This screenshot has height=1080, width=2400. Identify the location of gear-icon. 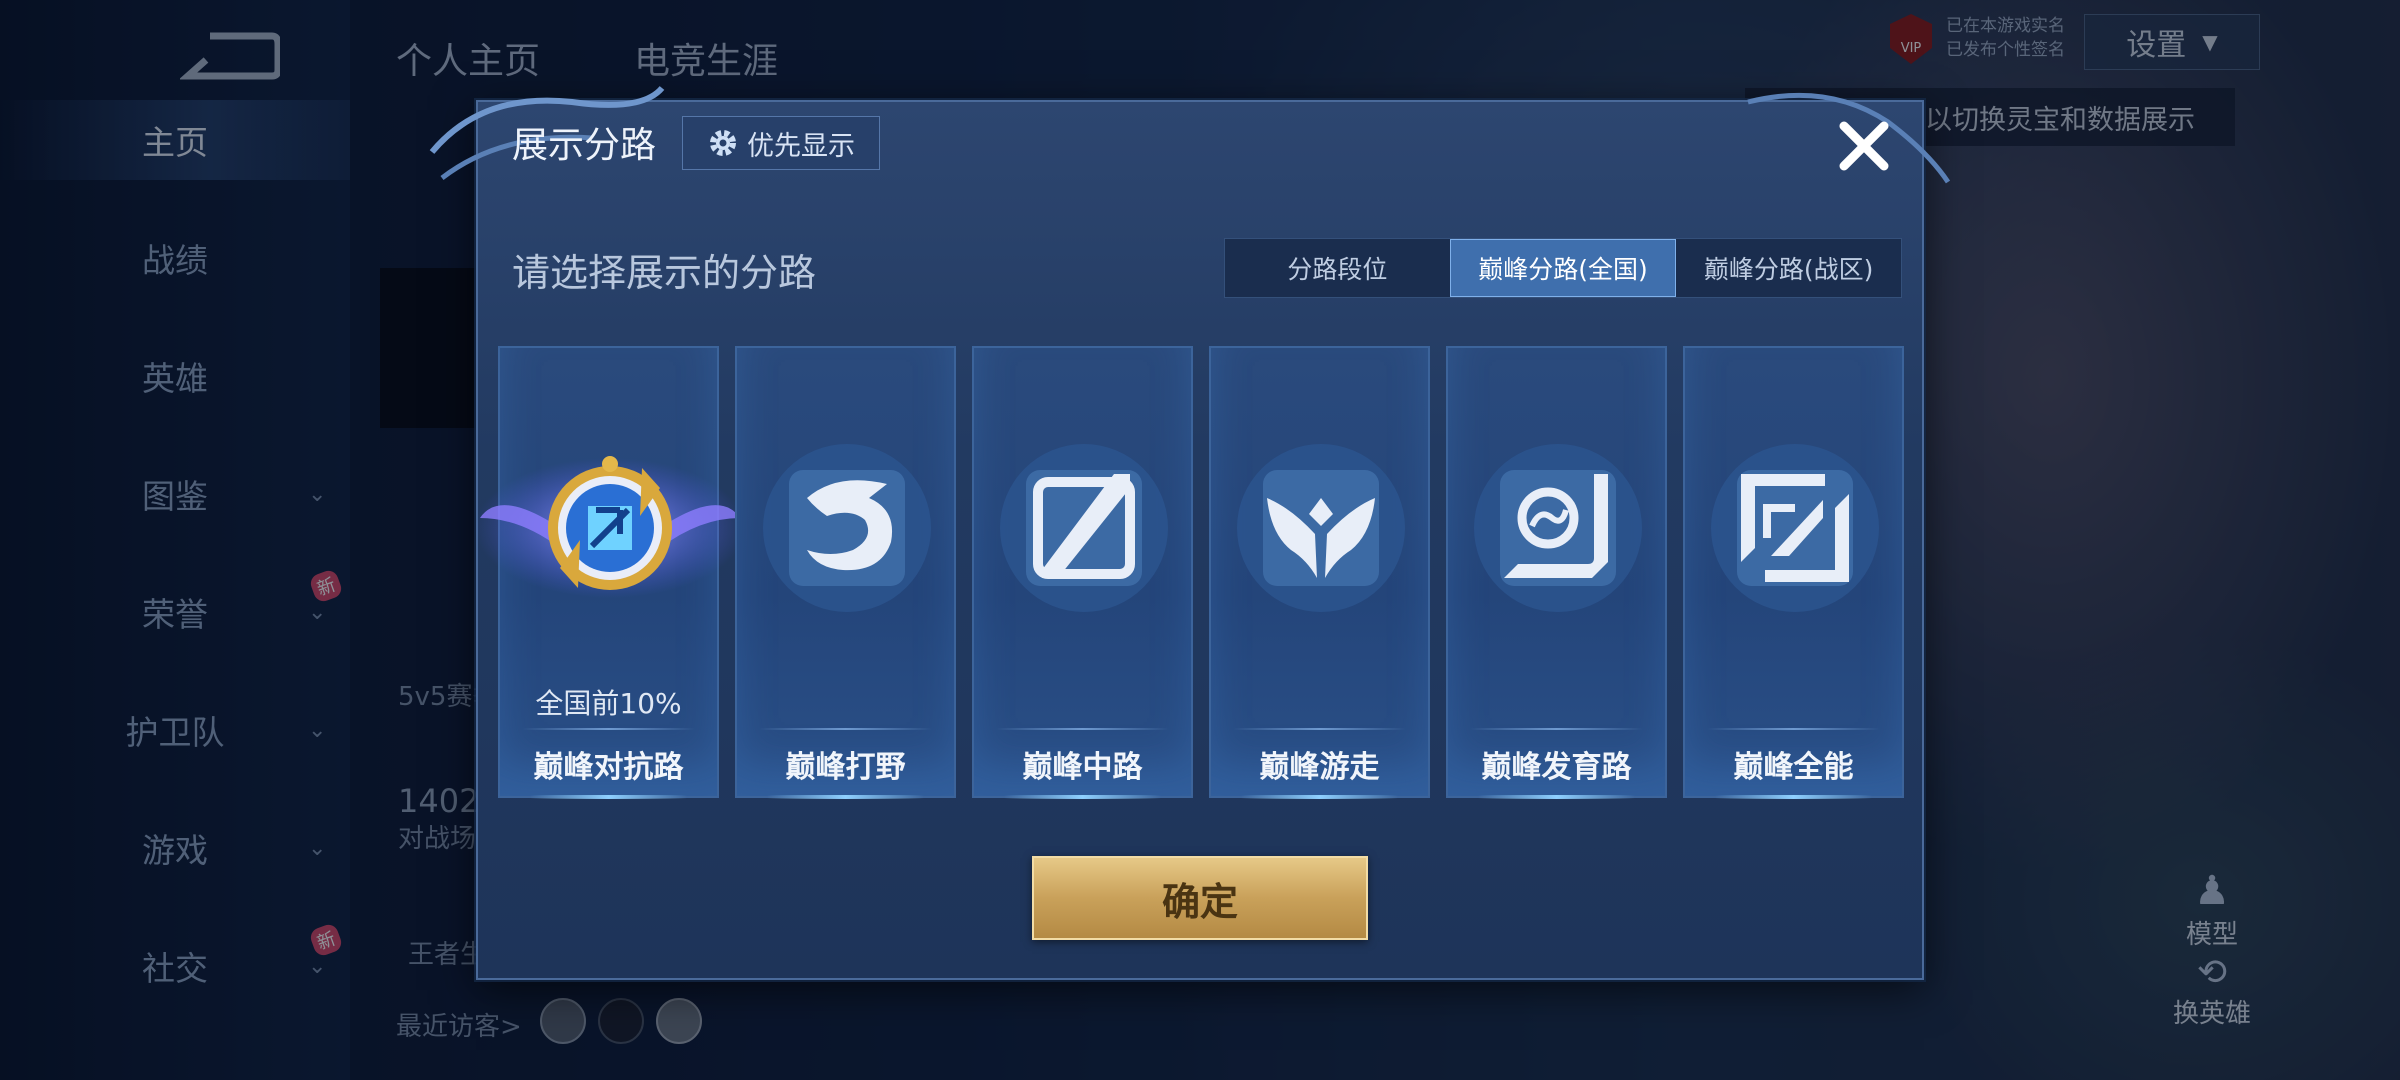
(723, 143).